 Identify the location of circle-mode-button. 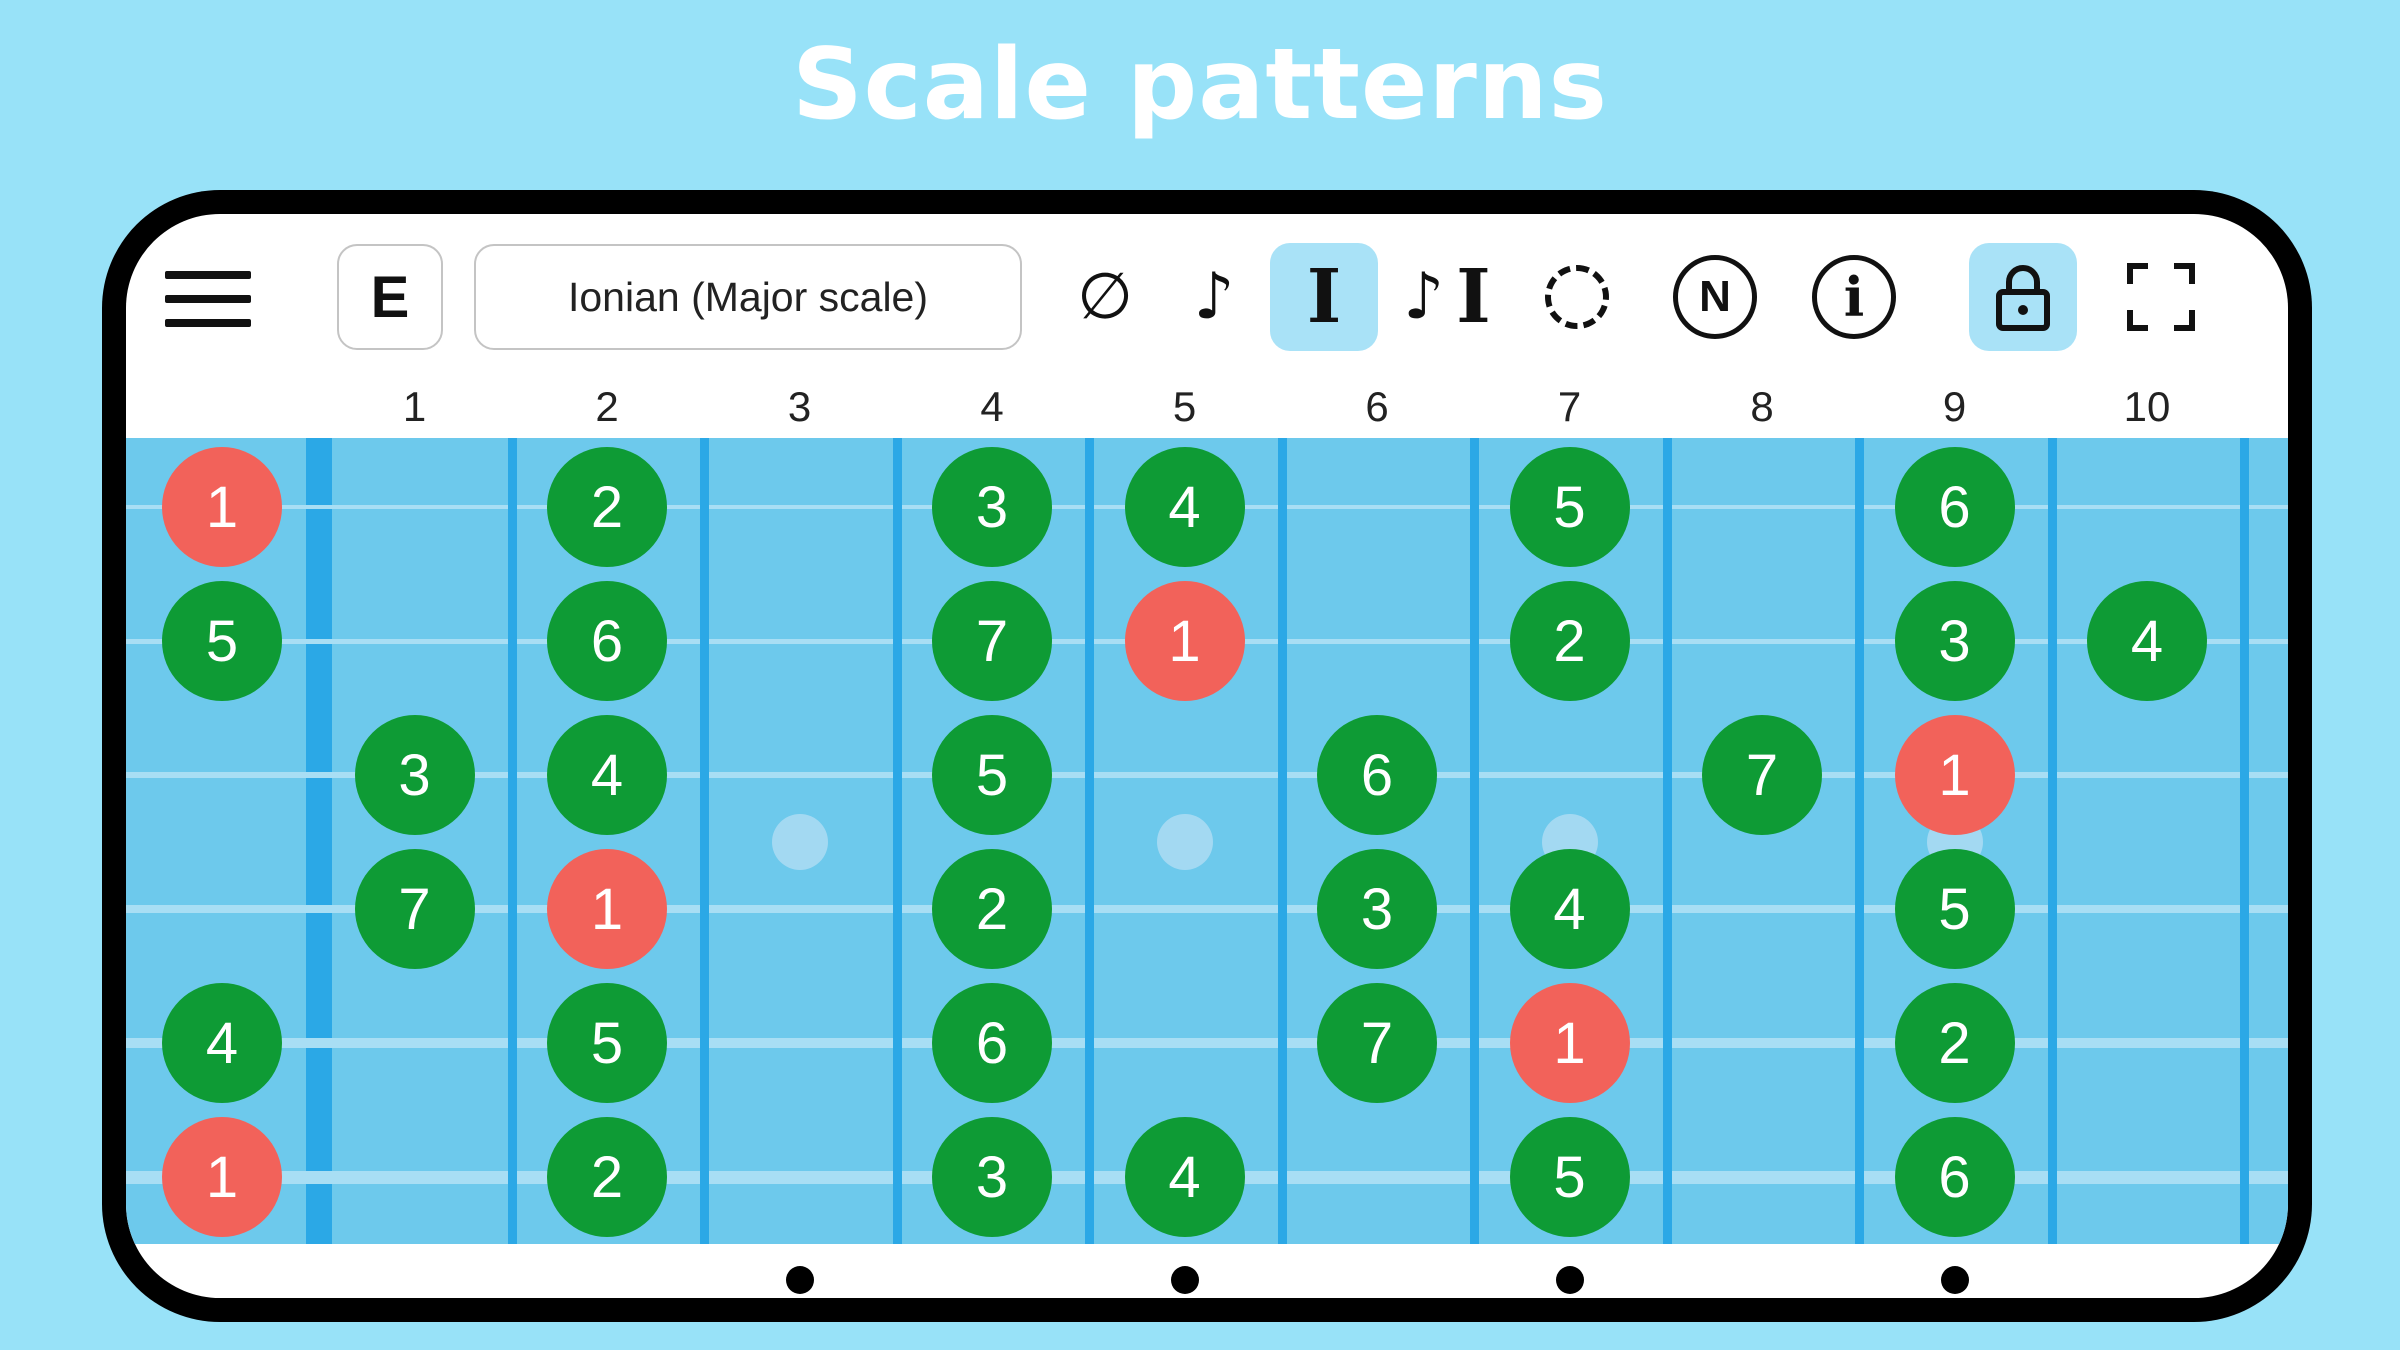
(1577, 297).